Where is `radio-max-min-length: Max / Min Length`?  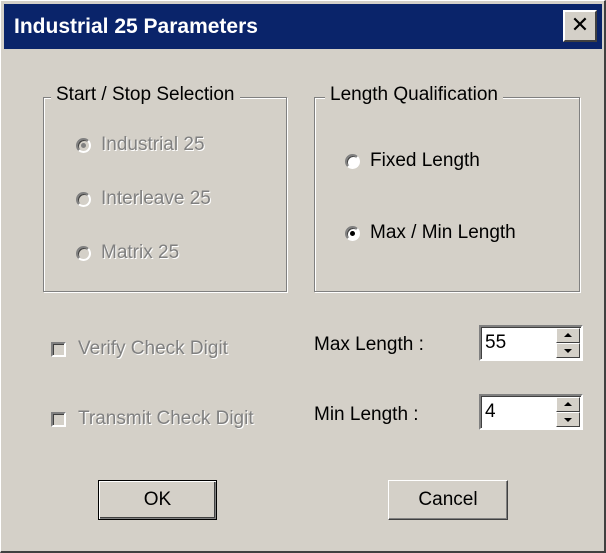
radio-max-min-length: Max / Min Length is located at coordinates (430, 233).